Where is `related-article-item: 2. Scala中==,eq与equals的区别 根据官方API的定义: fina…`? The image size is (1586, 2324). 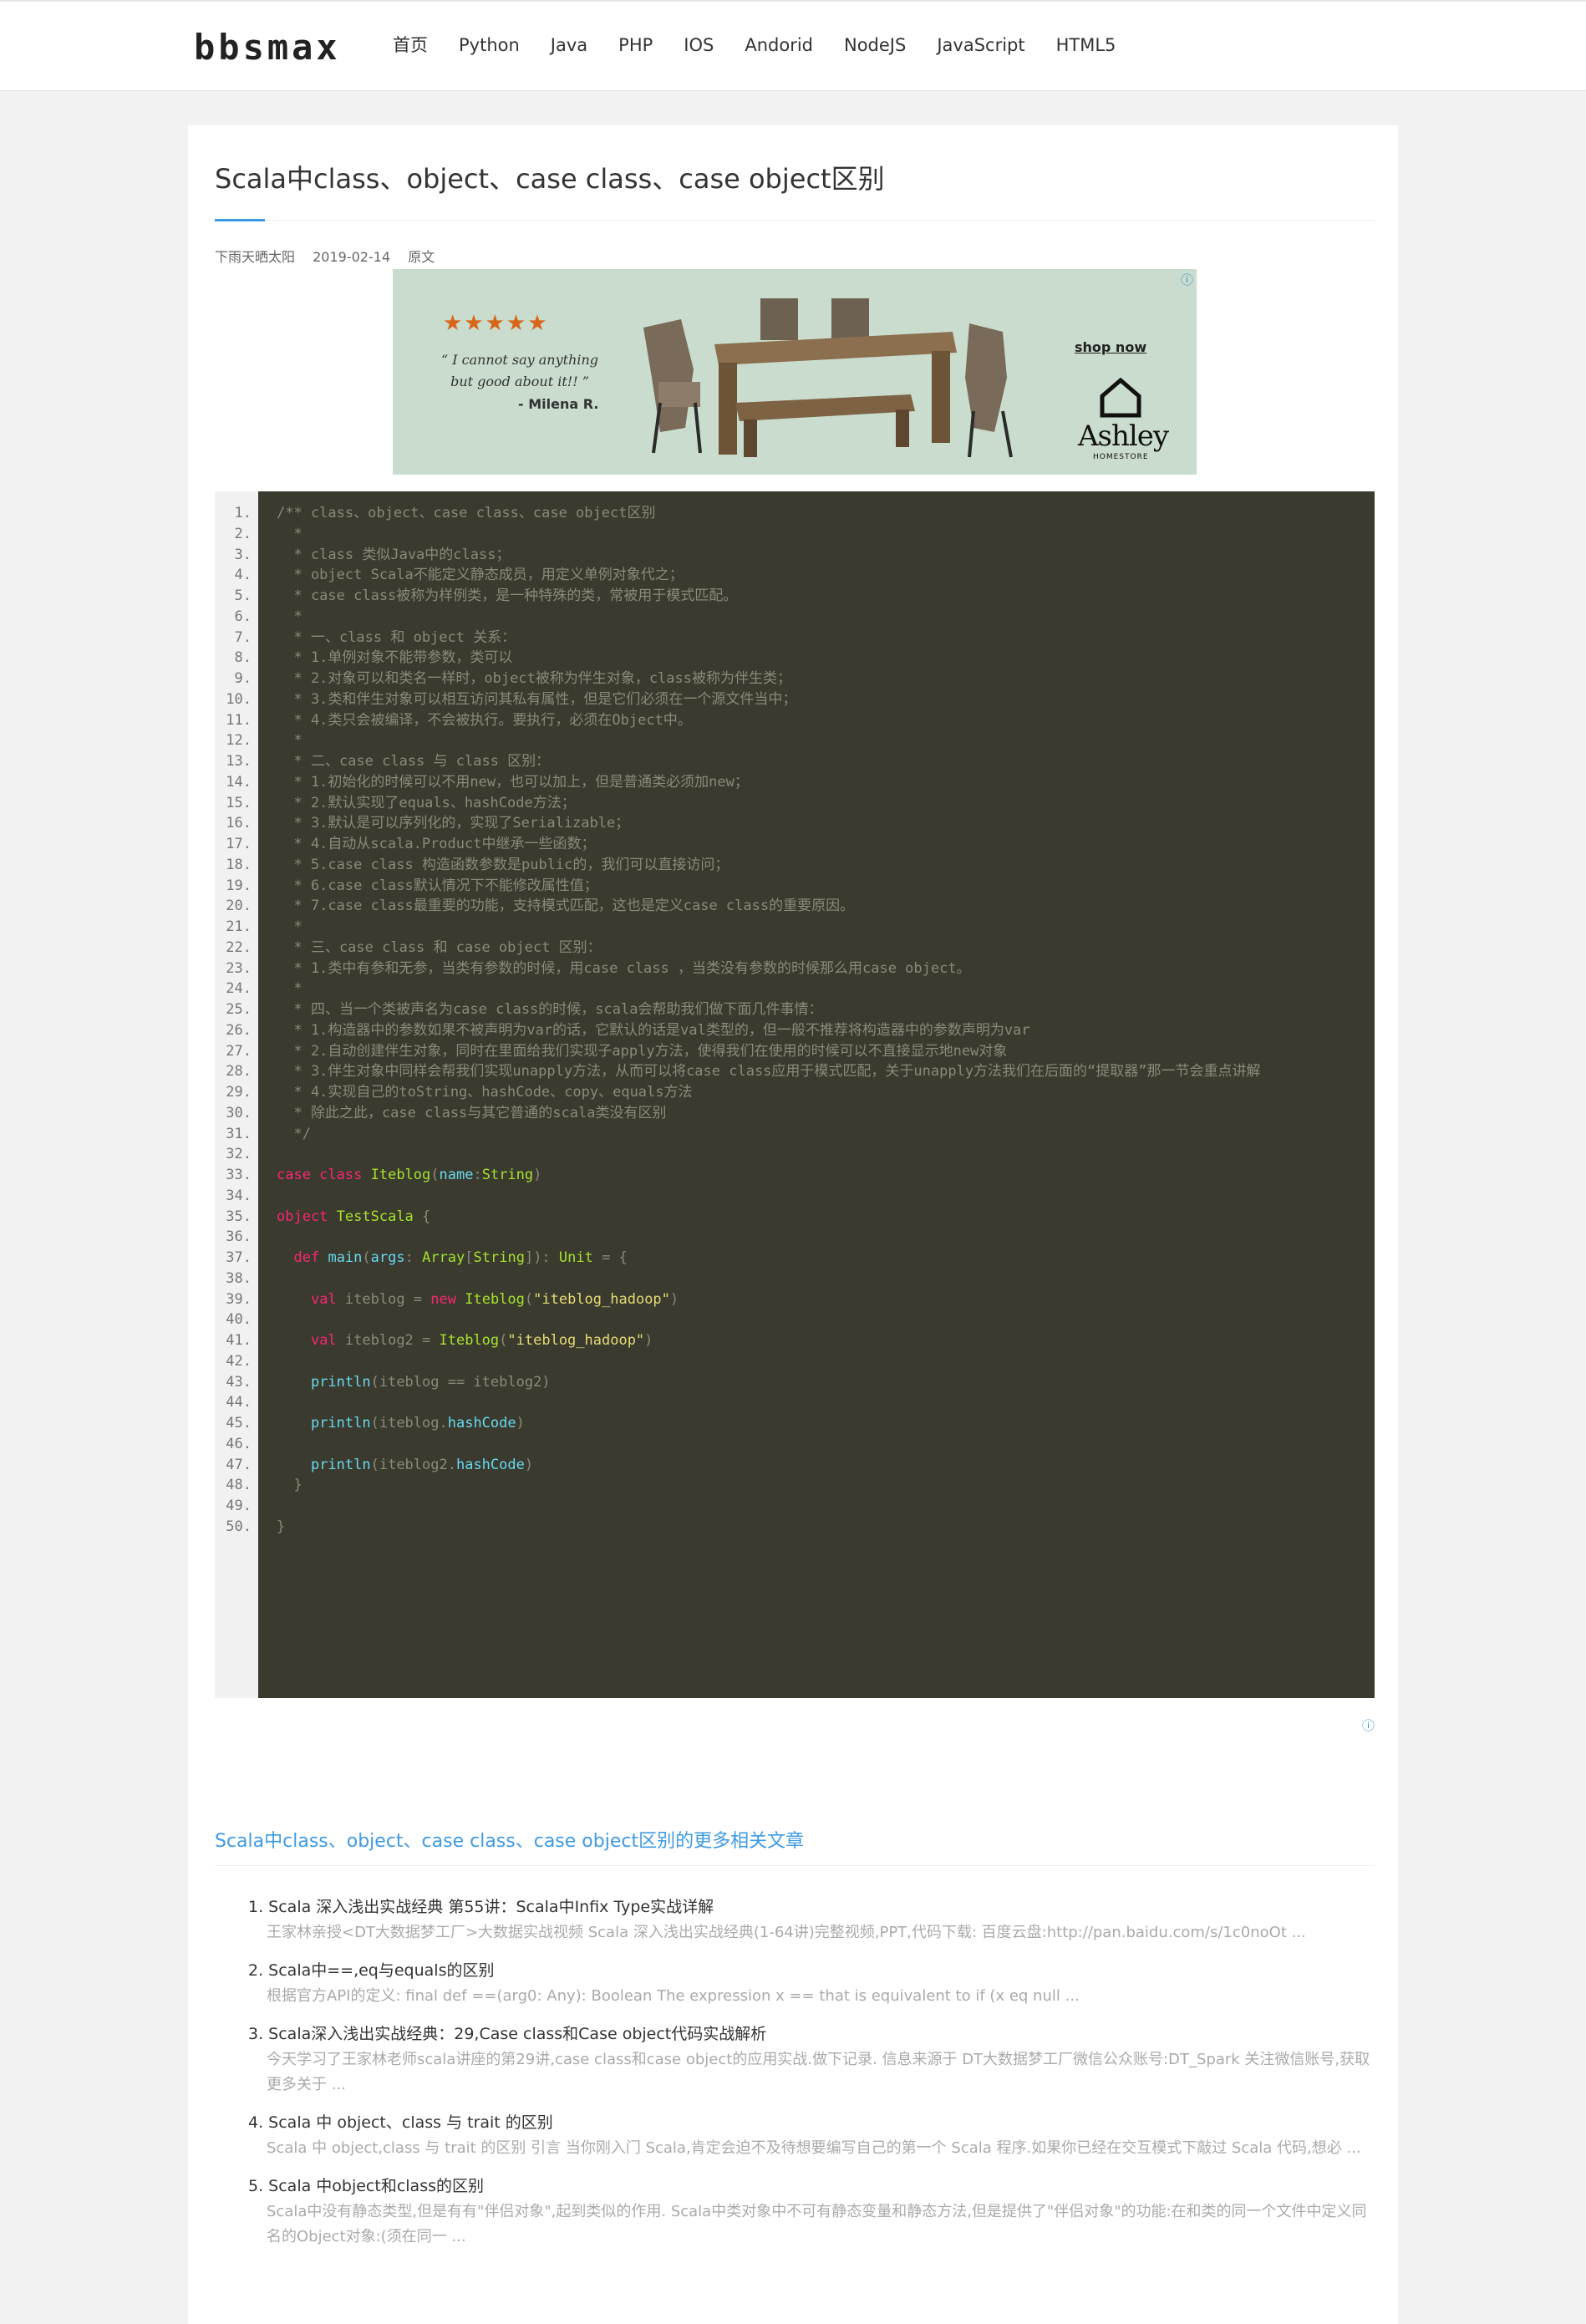
related-article-item: 2. Scala中==,eq与equals的区别 根据官方API的定义: fina… is located at coordinates (811, 1983).